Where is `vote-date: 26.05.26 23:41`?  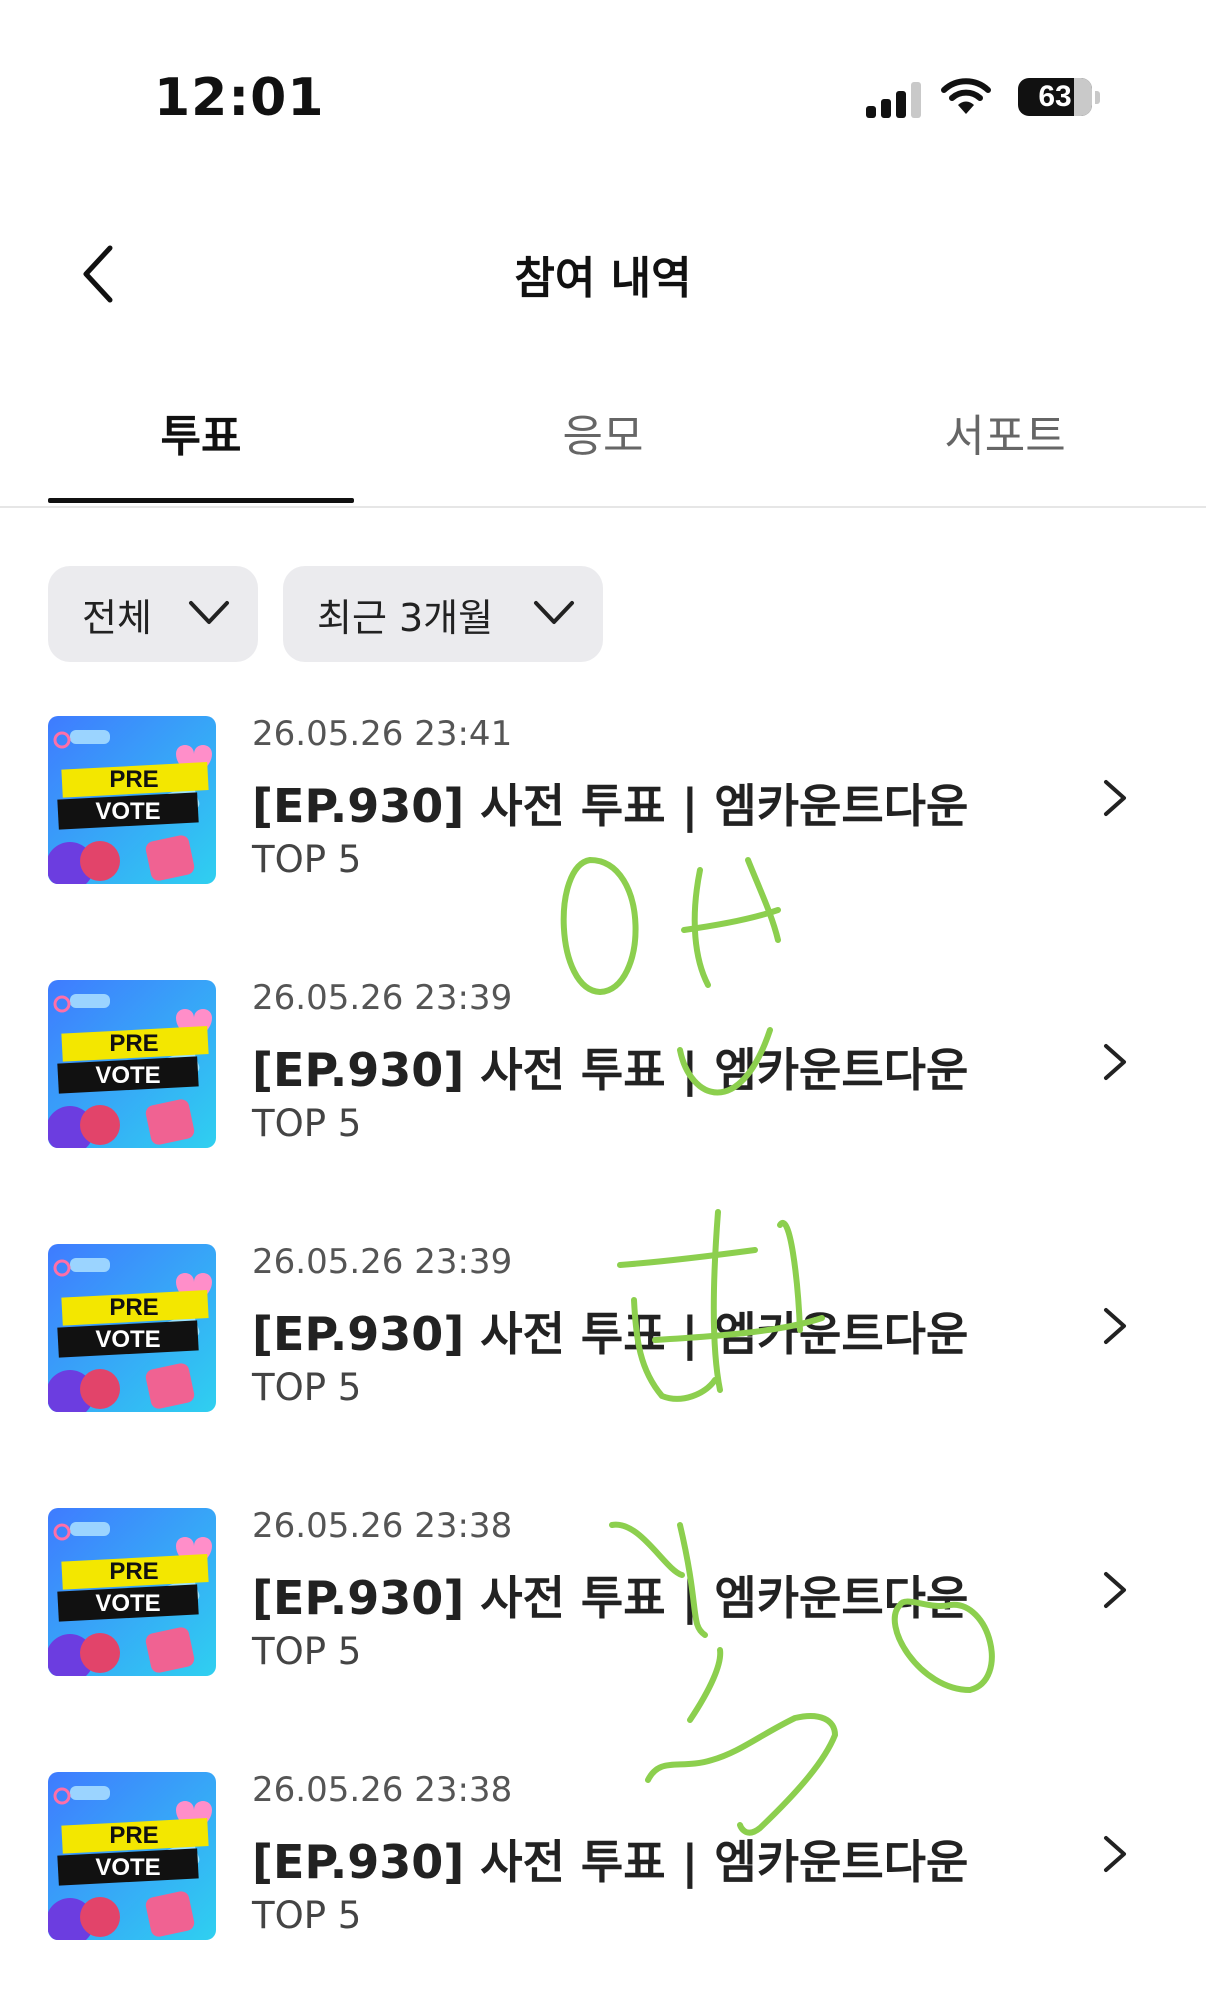
vote-date: 26.05.26 23:41 is located at coordinates (382, 734).